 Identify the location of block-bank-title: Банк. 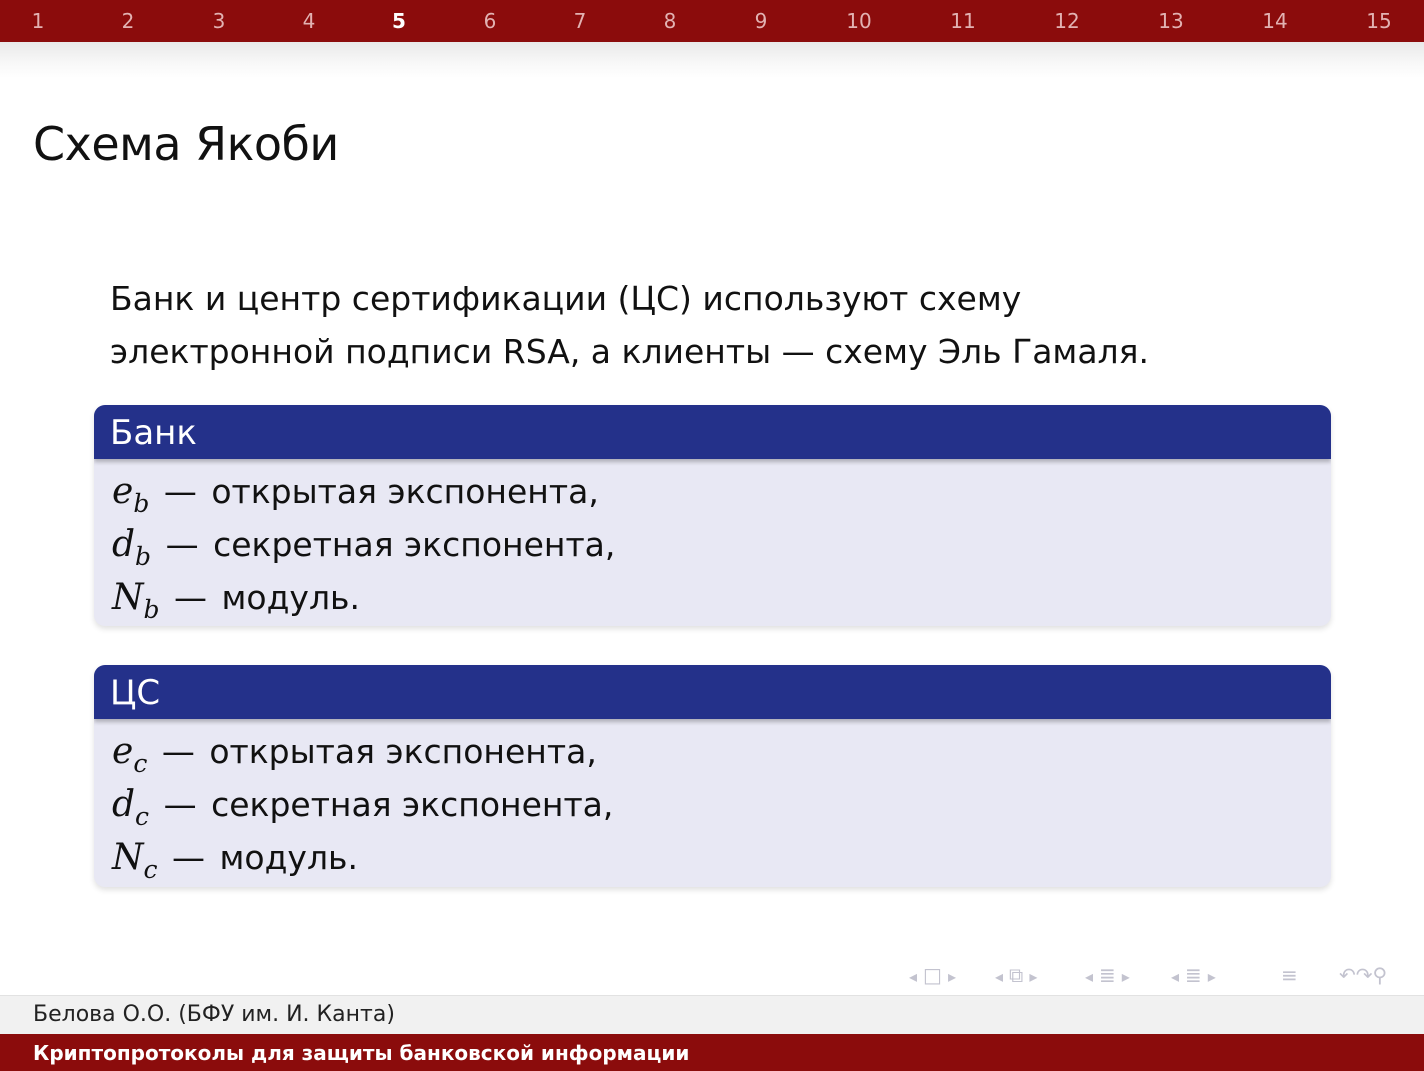
(712, 432).